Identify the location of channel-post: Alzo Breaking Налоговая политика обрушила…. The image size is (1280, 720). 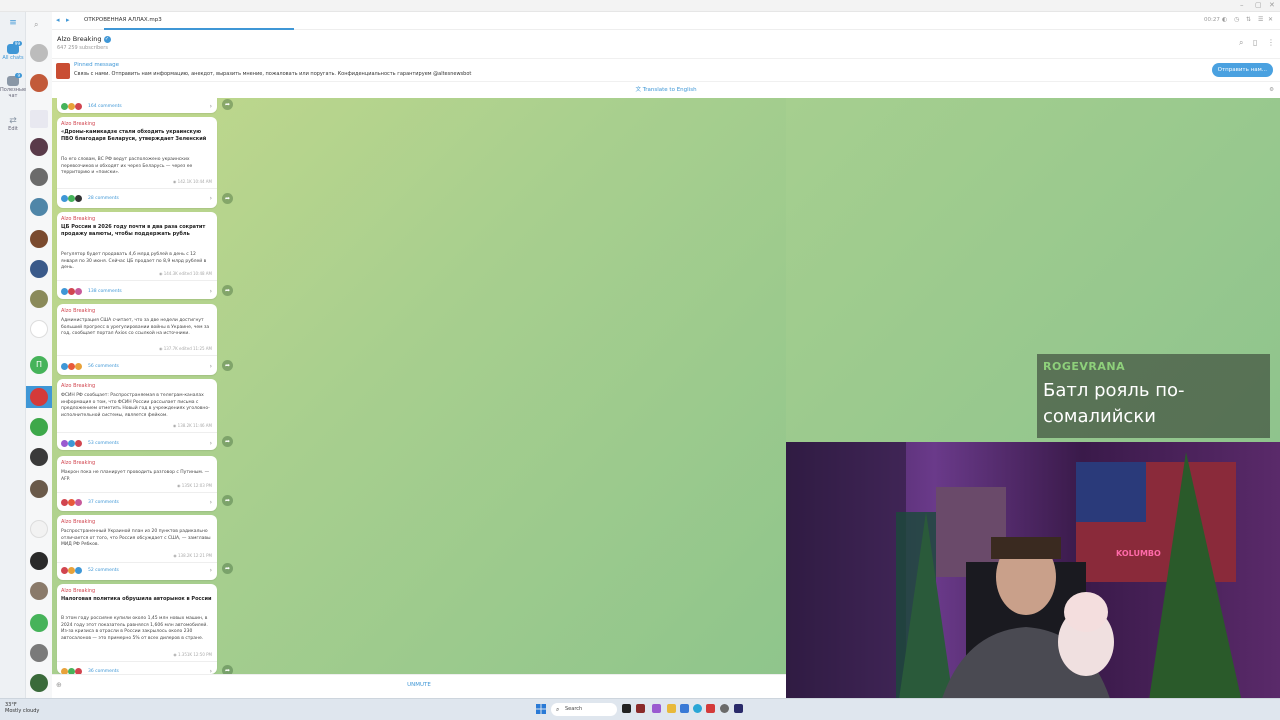
(137, 629).